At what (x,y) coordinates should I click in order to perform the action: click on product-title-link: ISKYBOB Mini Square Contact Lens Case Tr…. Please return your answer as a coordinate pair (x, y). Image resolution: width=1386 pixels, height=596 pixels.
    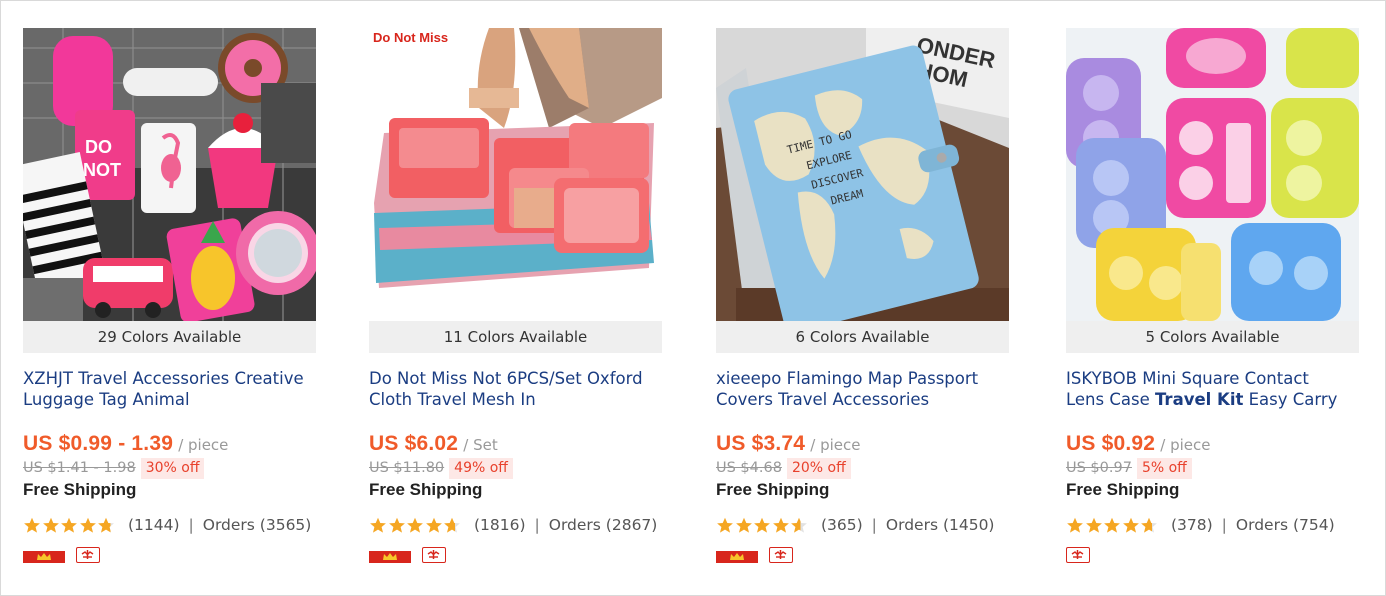
    Looking at the image, I should click on (1212, 392).